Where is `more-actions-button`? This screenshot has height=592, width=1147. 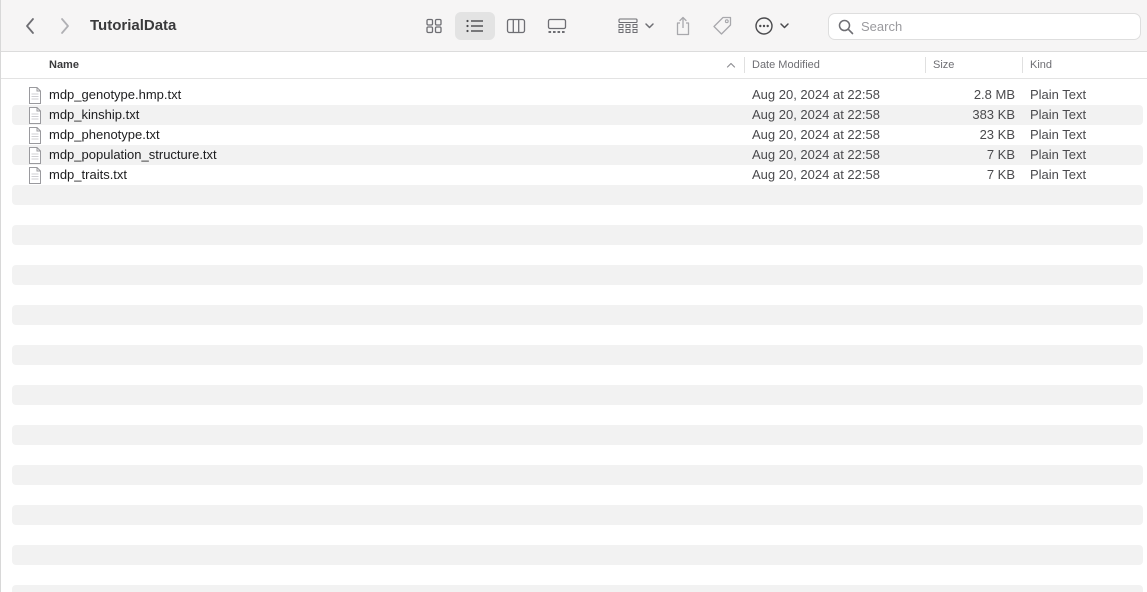
more-actions-button is located at coordinates (772, 26).